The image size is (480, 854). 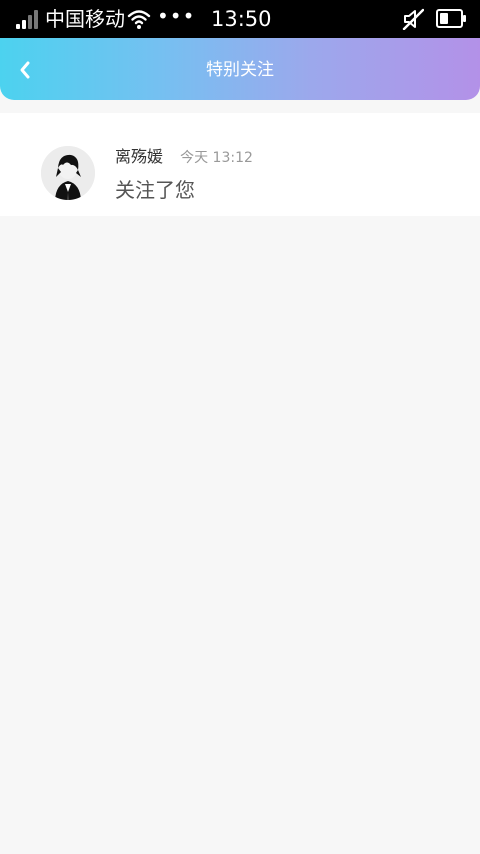 I want to click on notification-item: 离殇媛 今天 13:12 关注了您, so click(x=240, y=164).